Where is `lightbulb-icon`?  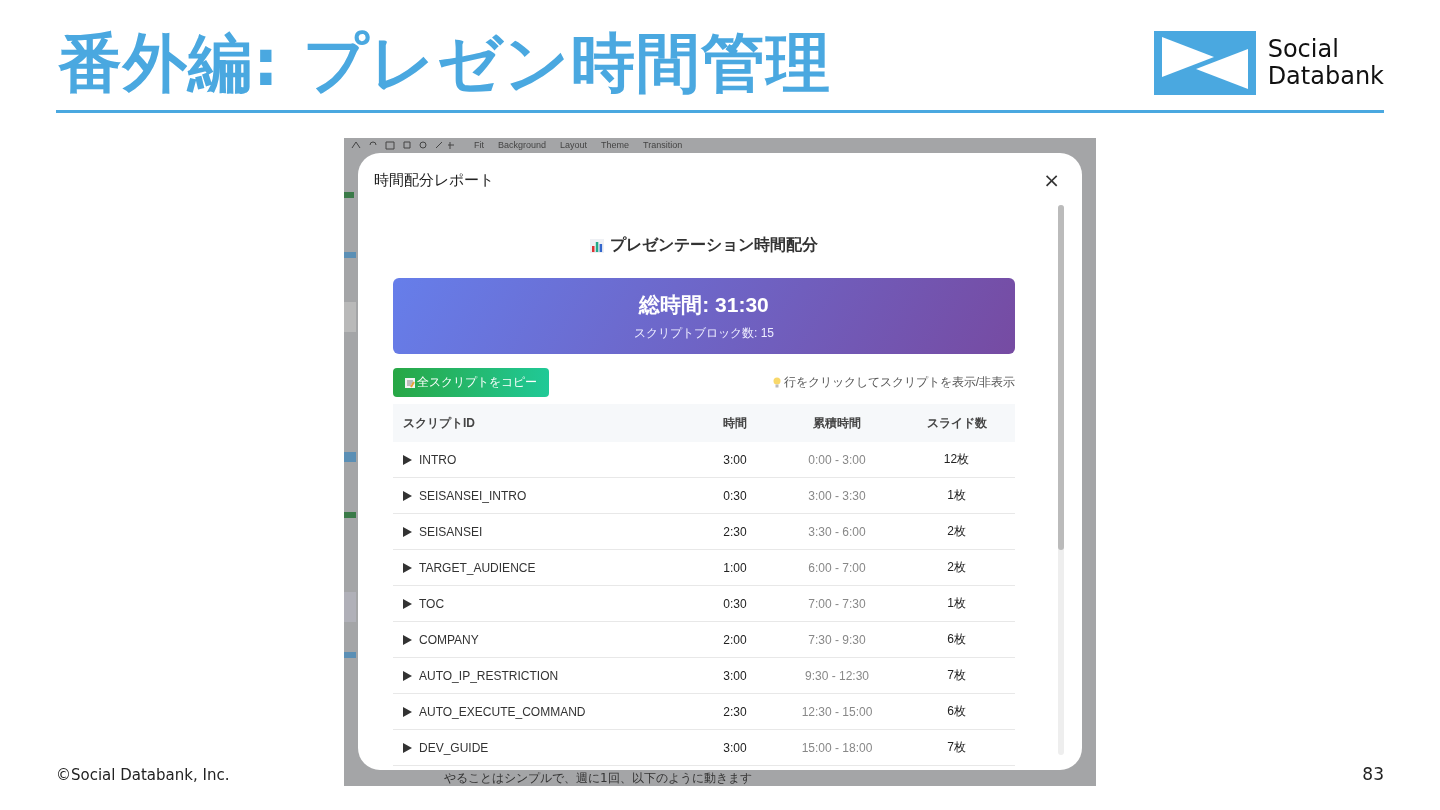 lightbulb-icon is located at coordinates (776, 382).